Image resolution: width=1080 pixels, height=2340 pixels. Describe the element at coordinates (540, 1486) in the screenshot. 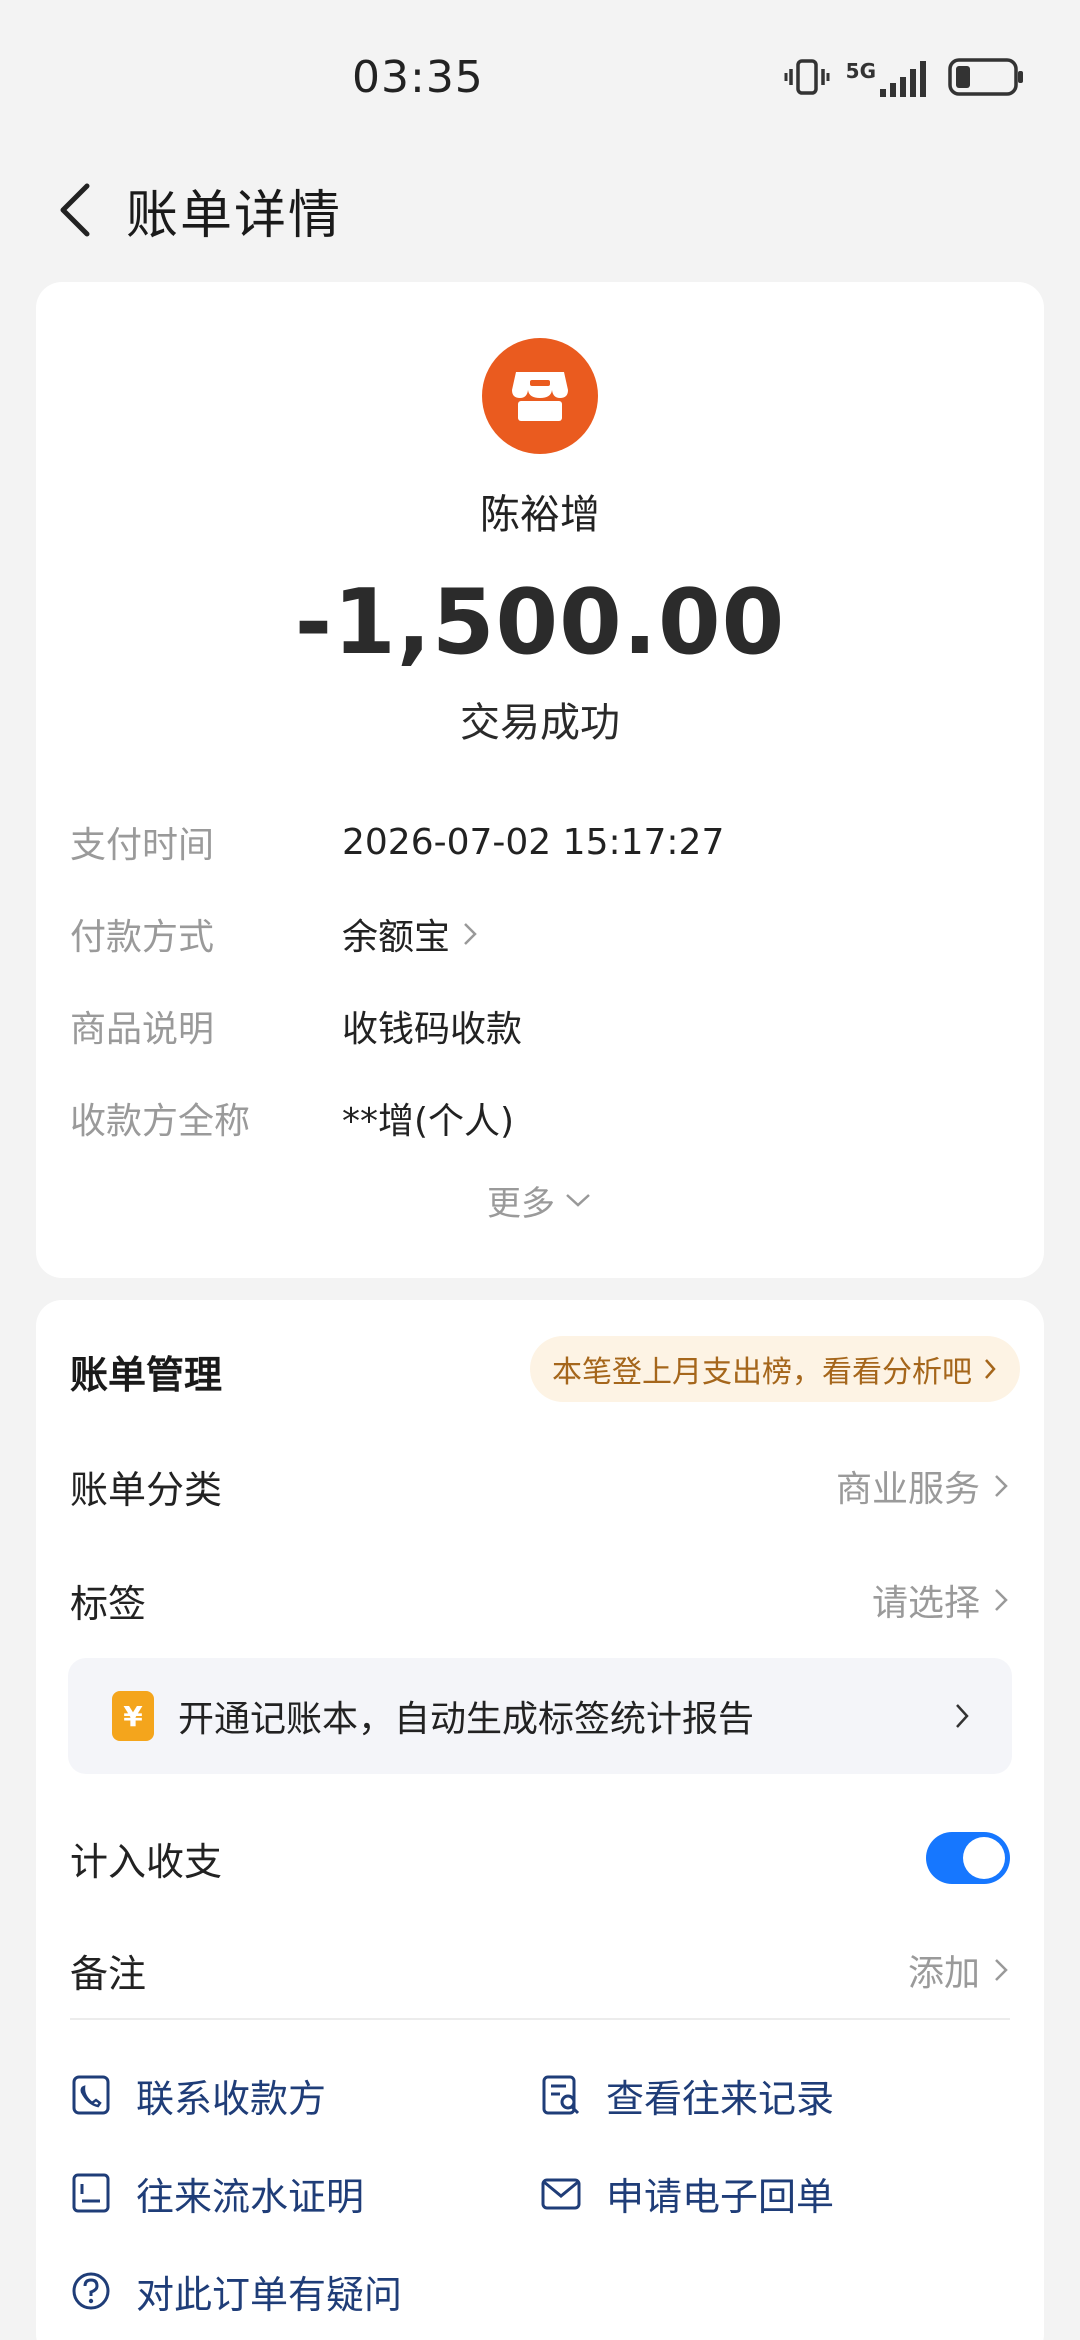

I see `bill-category-row: 账单分类 商业服务` at that location.